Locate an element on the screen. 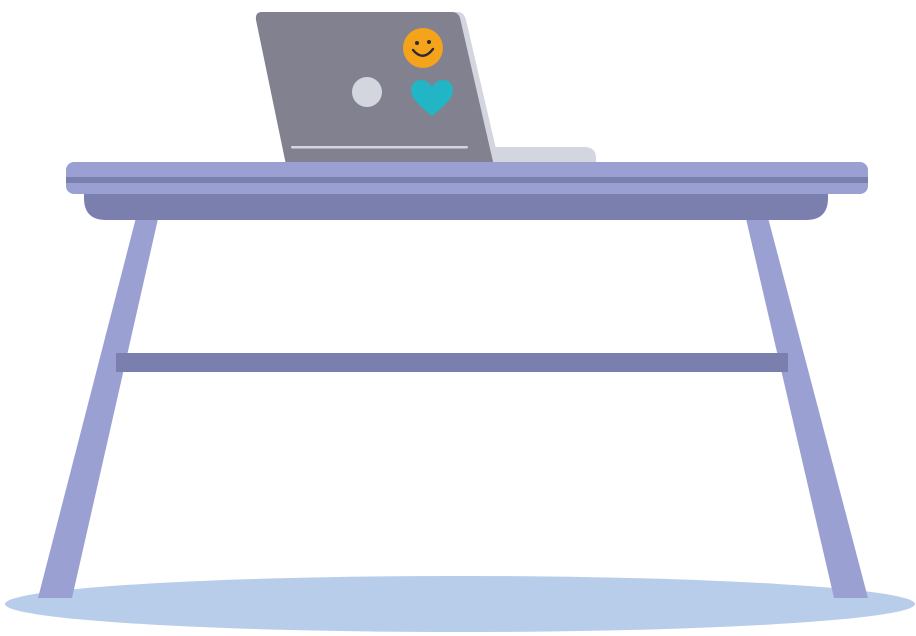  table-leg-left is located at coordinates (99, 404).